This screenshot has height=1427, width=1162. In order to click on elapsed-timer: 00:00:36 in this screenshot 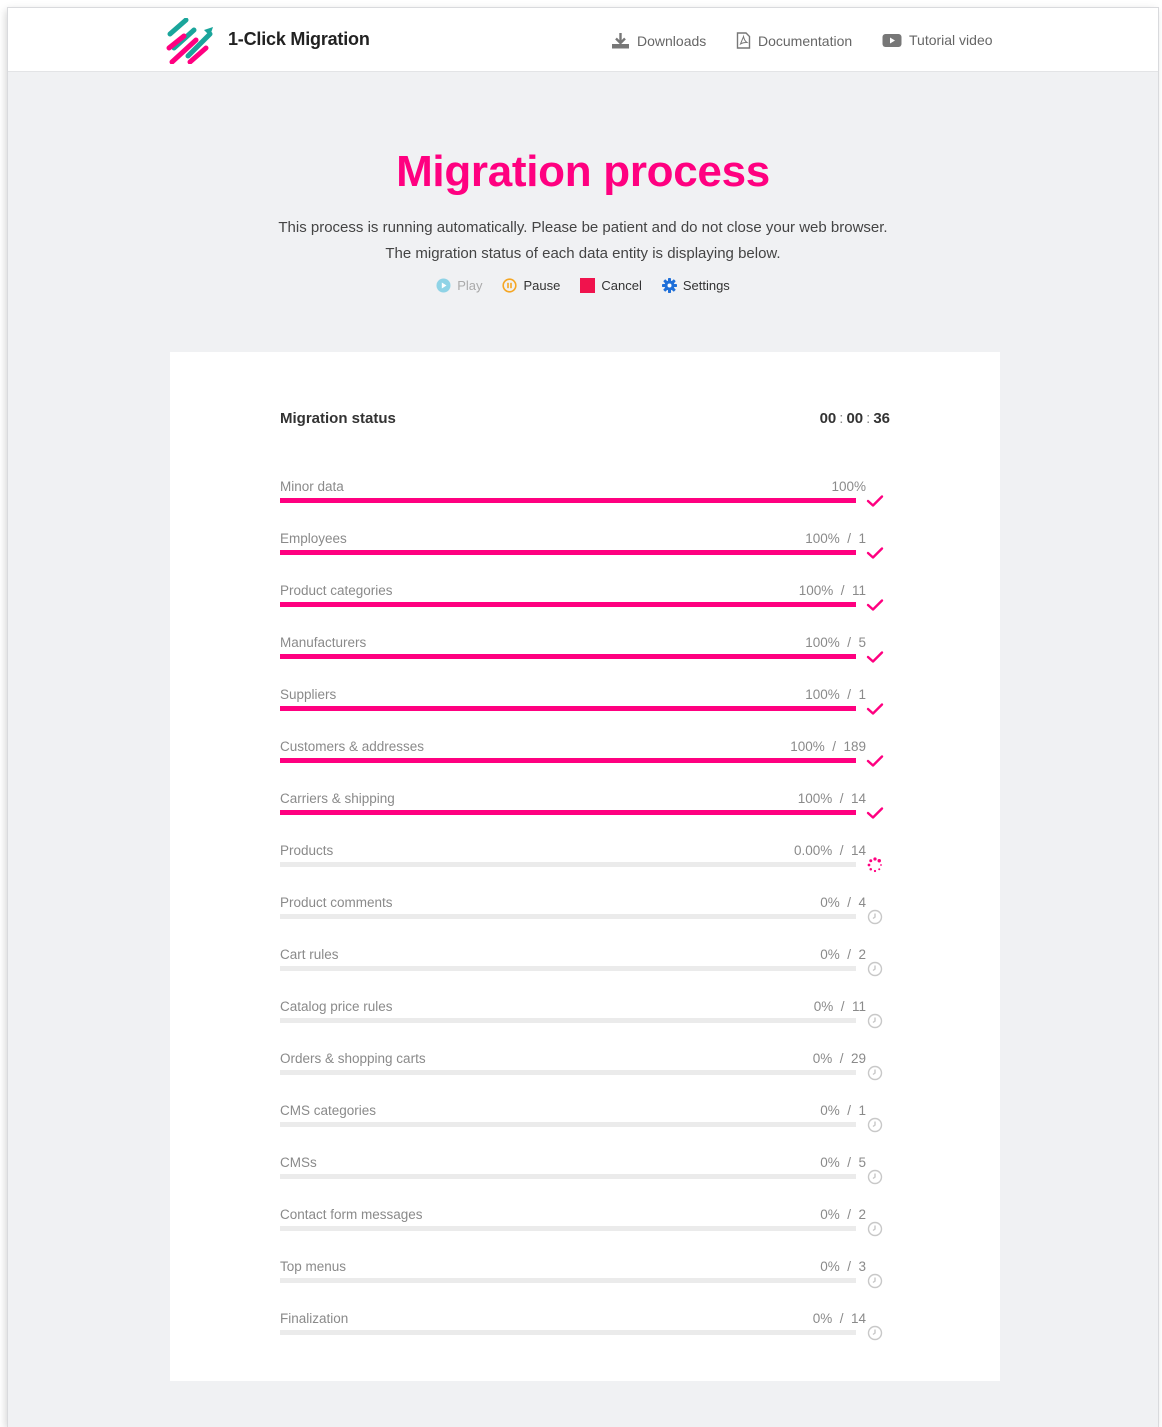, I will do `click(854, 418)`.